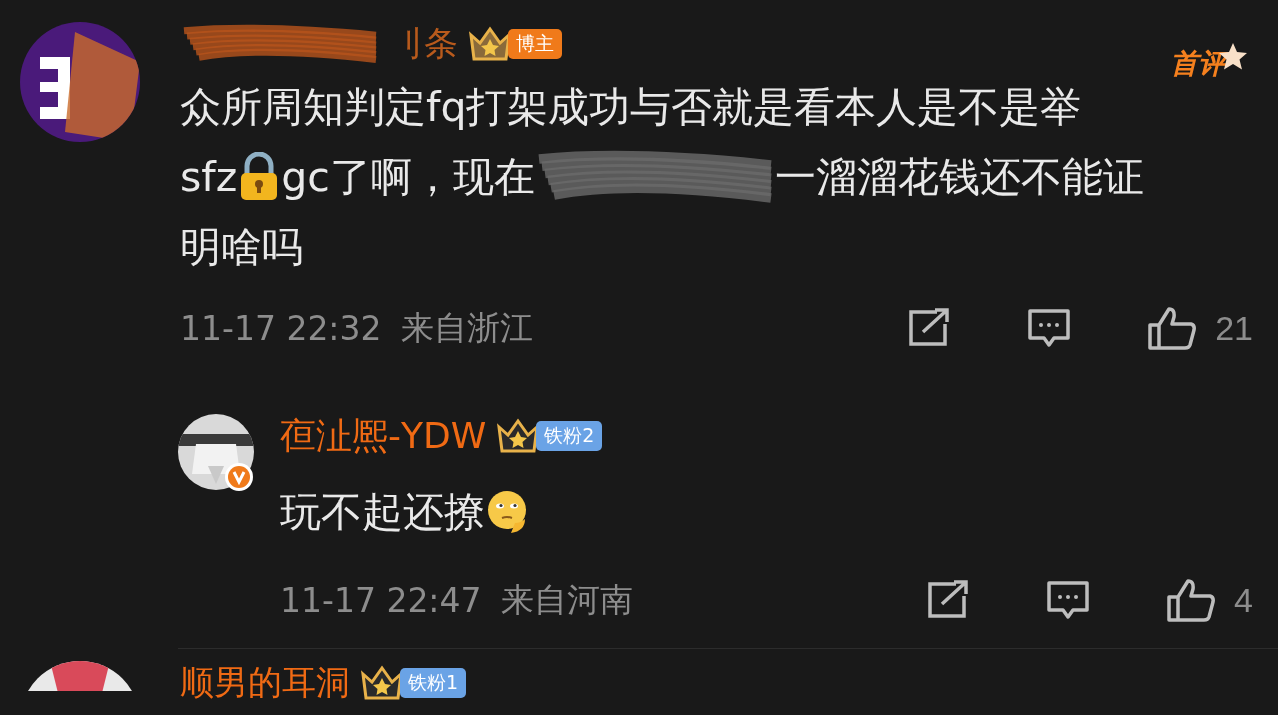 The width and height of the screenshot is (1278, 715). Describe the element at coordinates (535, 44) in the screenshot. I see `user-badge: 博主` at that location.